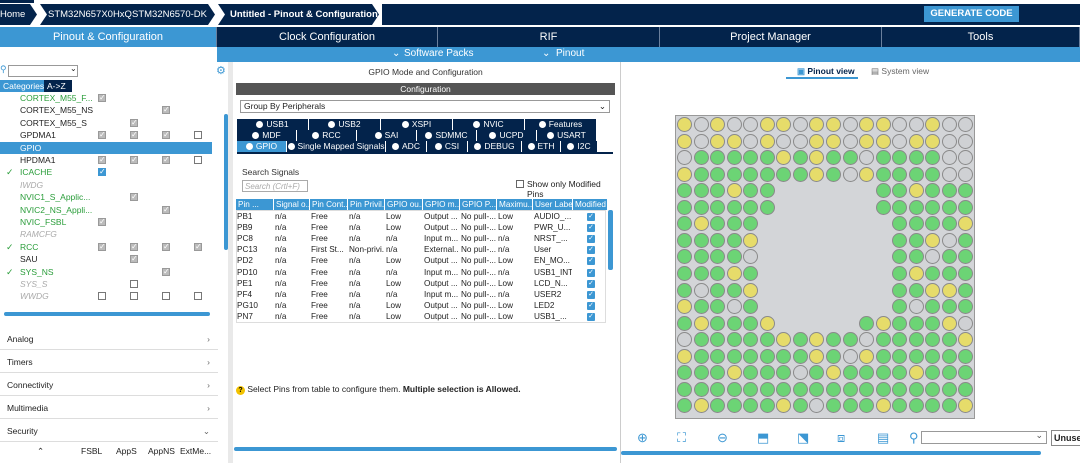 Image resolution: width=1080 pixels, height=463 pixels. I want to click on tab-pinout: Pinout & Configuration, so click(108, 37).